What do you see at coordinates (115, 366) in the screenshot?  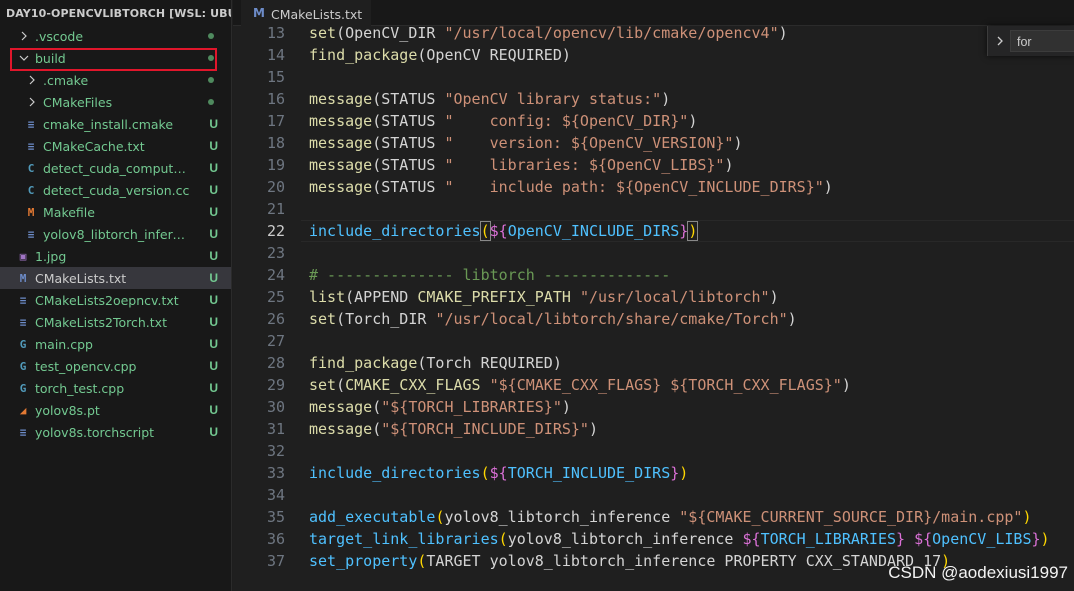 I see `file-item: Gtest_opencv.cpp U` at bounding box center [115, 366].